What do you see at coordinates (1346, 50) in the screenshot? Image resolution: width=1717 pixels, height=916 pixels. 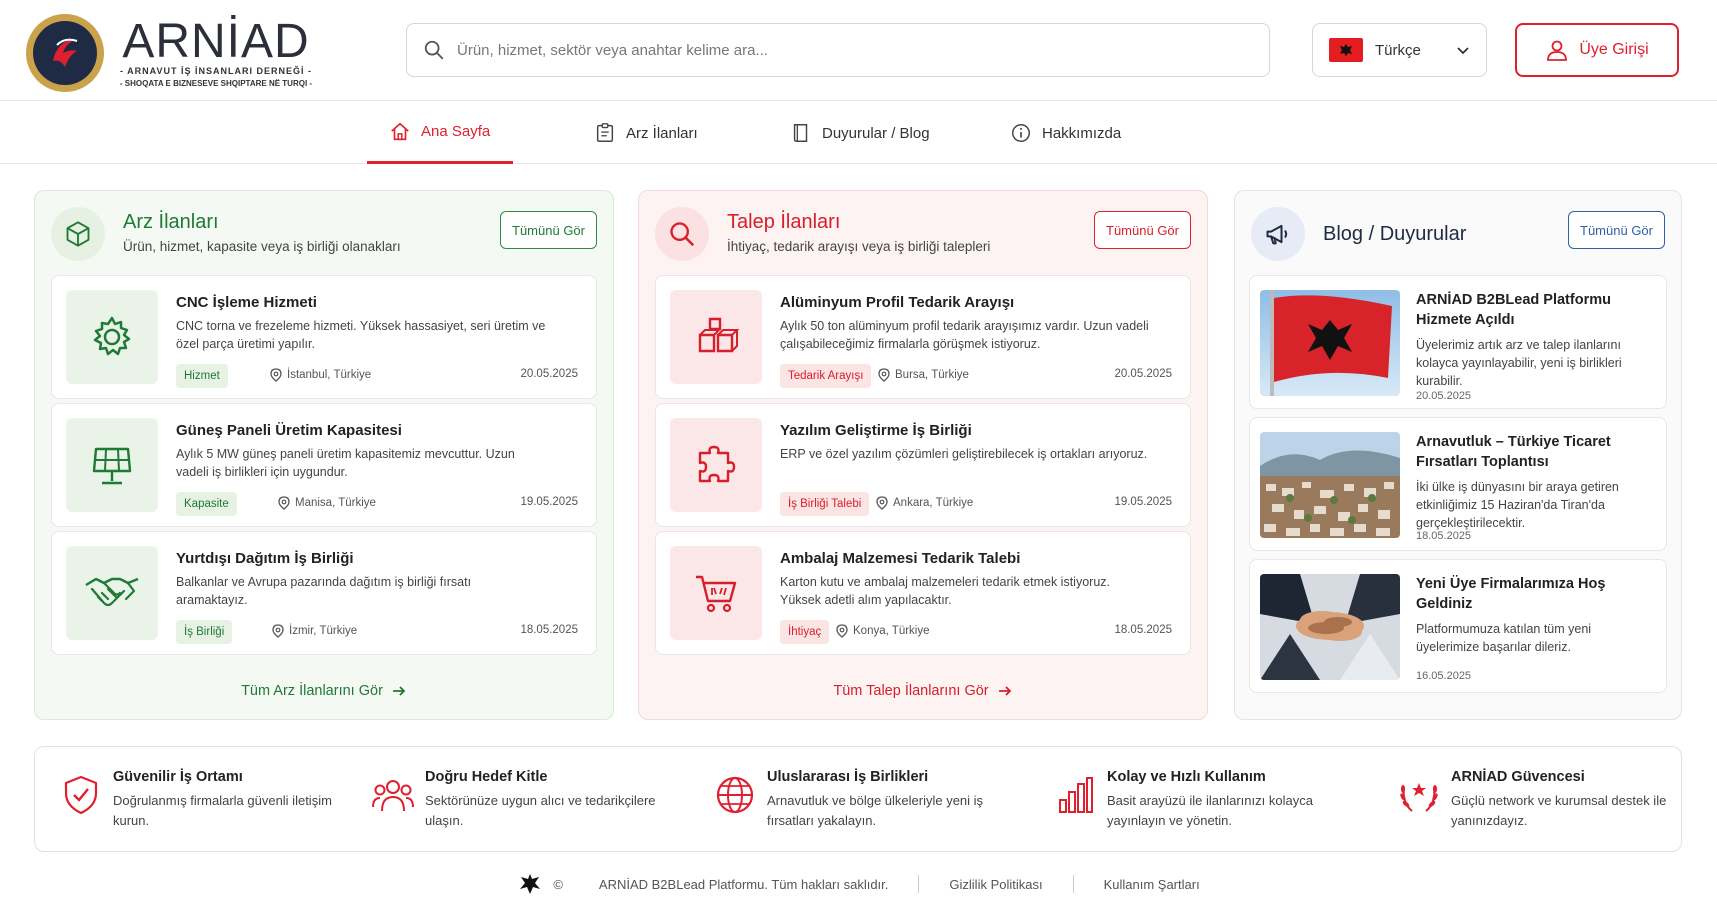 I see `albania-flag-icon` at bounding box center [1346, 50].